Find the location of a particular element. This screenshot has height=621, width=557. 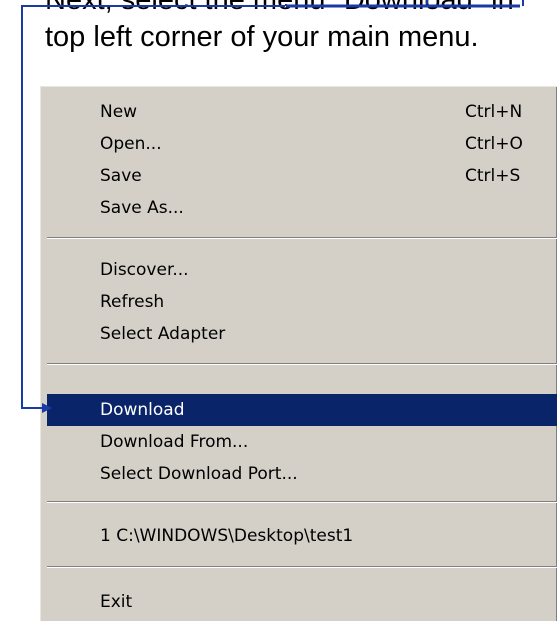

instruction-text-line-1: Next, select the menu "Download" in is located at coordinates (279, 8).